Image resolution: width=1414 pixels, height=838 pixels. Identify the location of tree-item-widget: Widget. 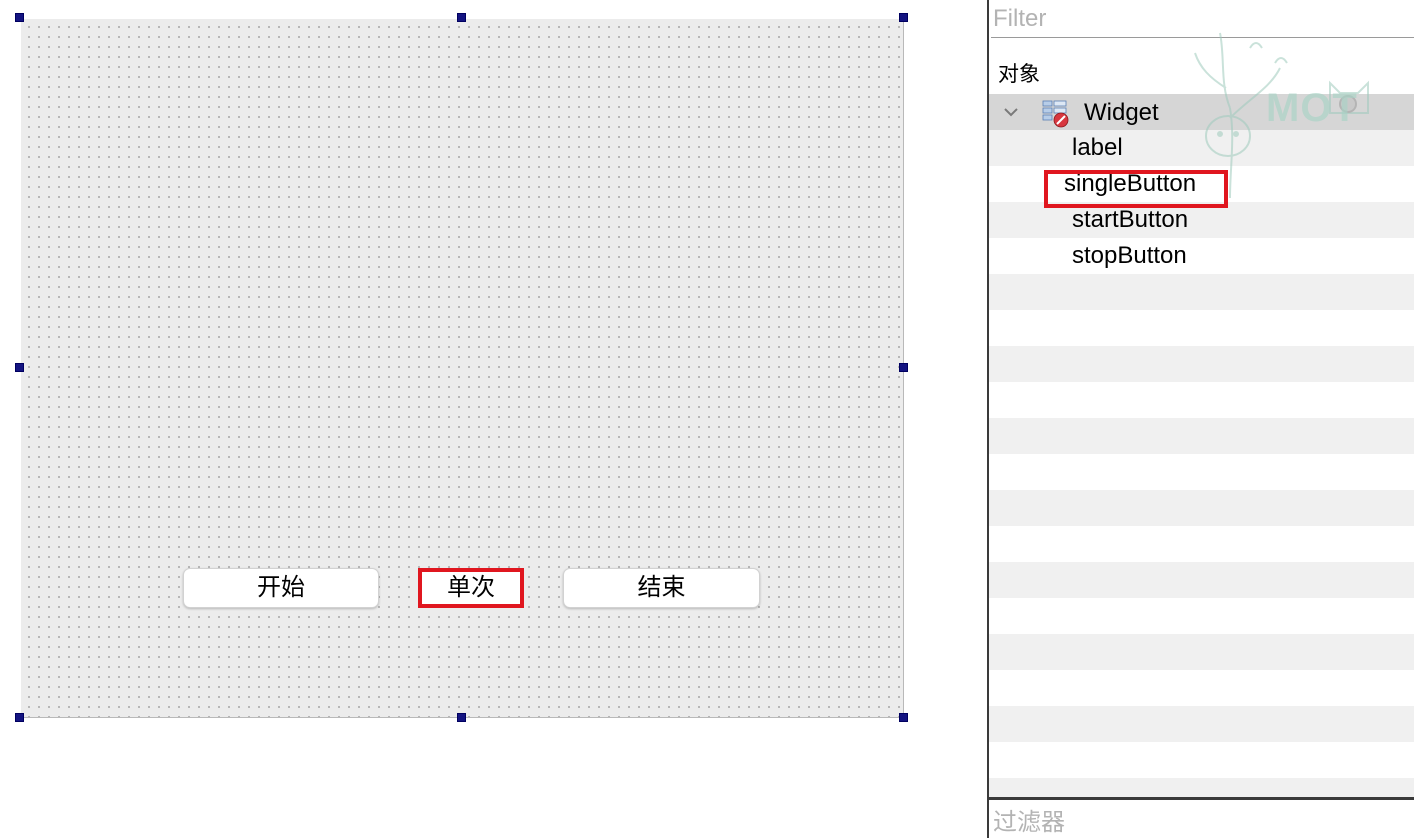
(1201, 112).